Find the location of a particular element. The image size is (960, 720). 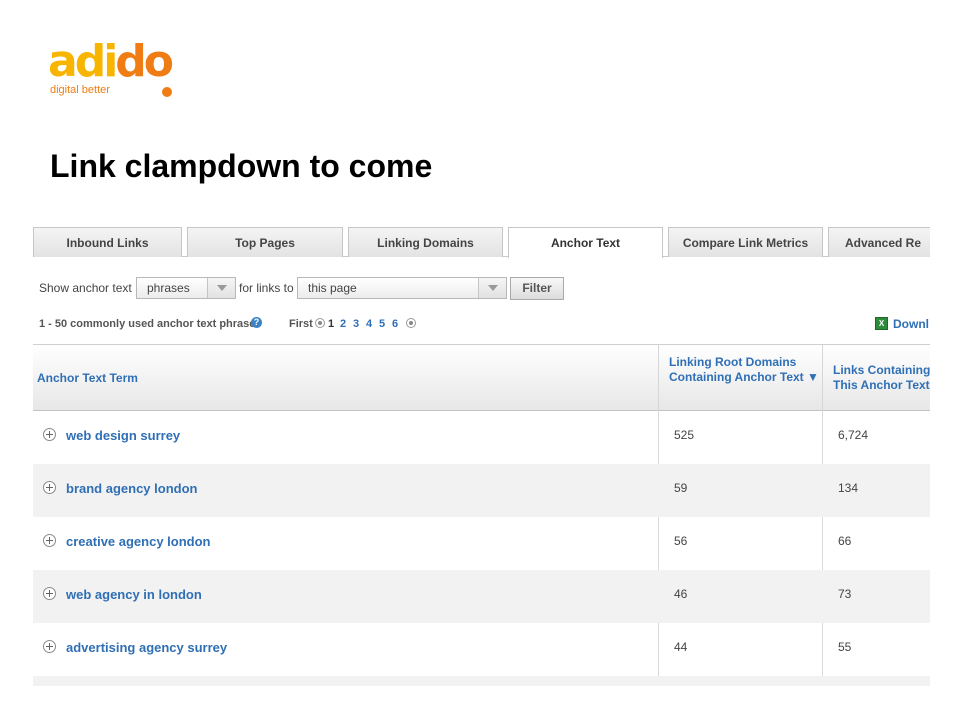

root-domains-value: 44 is located at coordinates (681, 647).